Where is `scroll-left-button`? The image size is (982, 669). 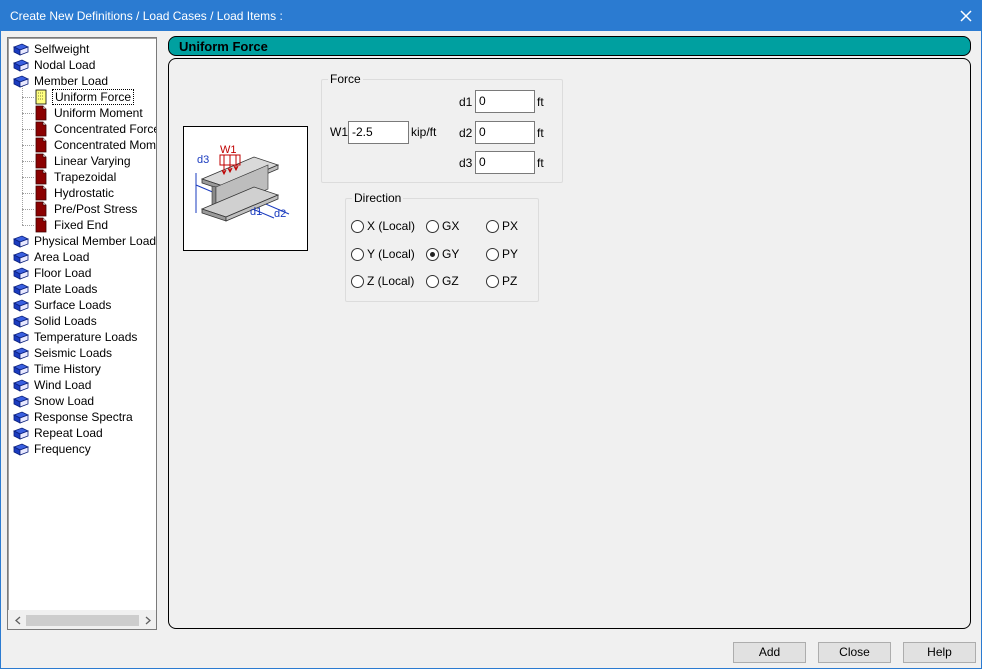
scroll-left-button is located at coordinates (17, 620).